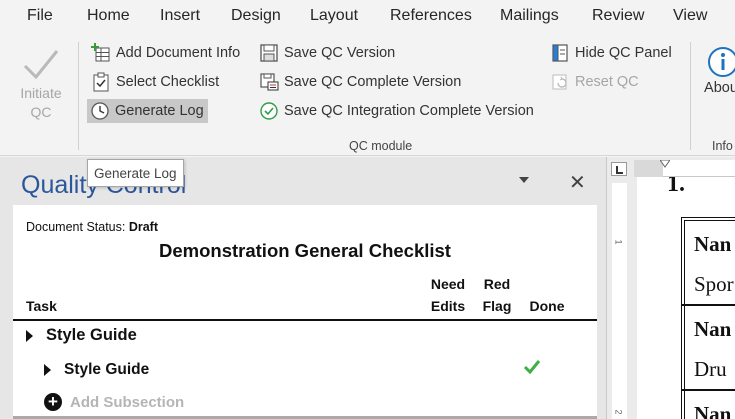 This screenshot has height=419, width=735. I want to click on section-label: Style Guide, so click(91, 335).